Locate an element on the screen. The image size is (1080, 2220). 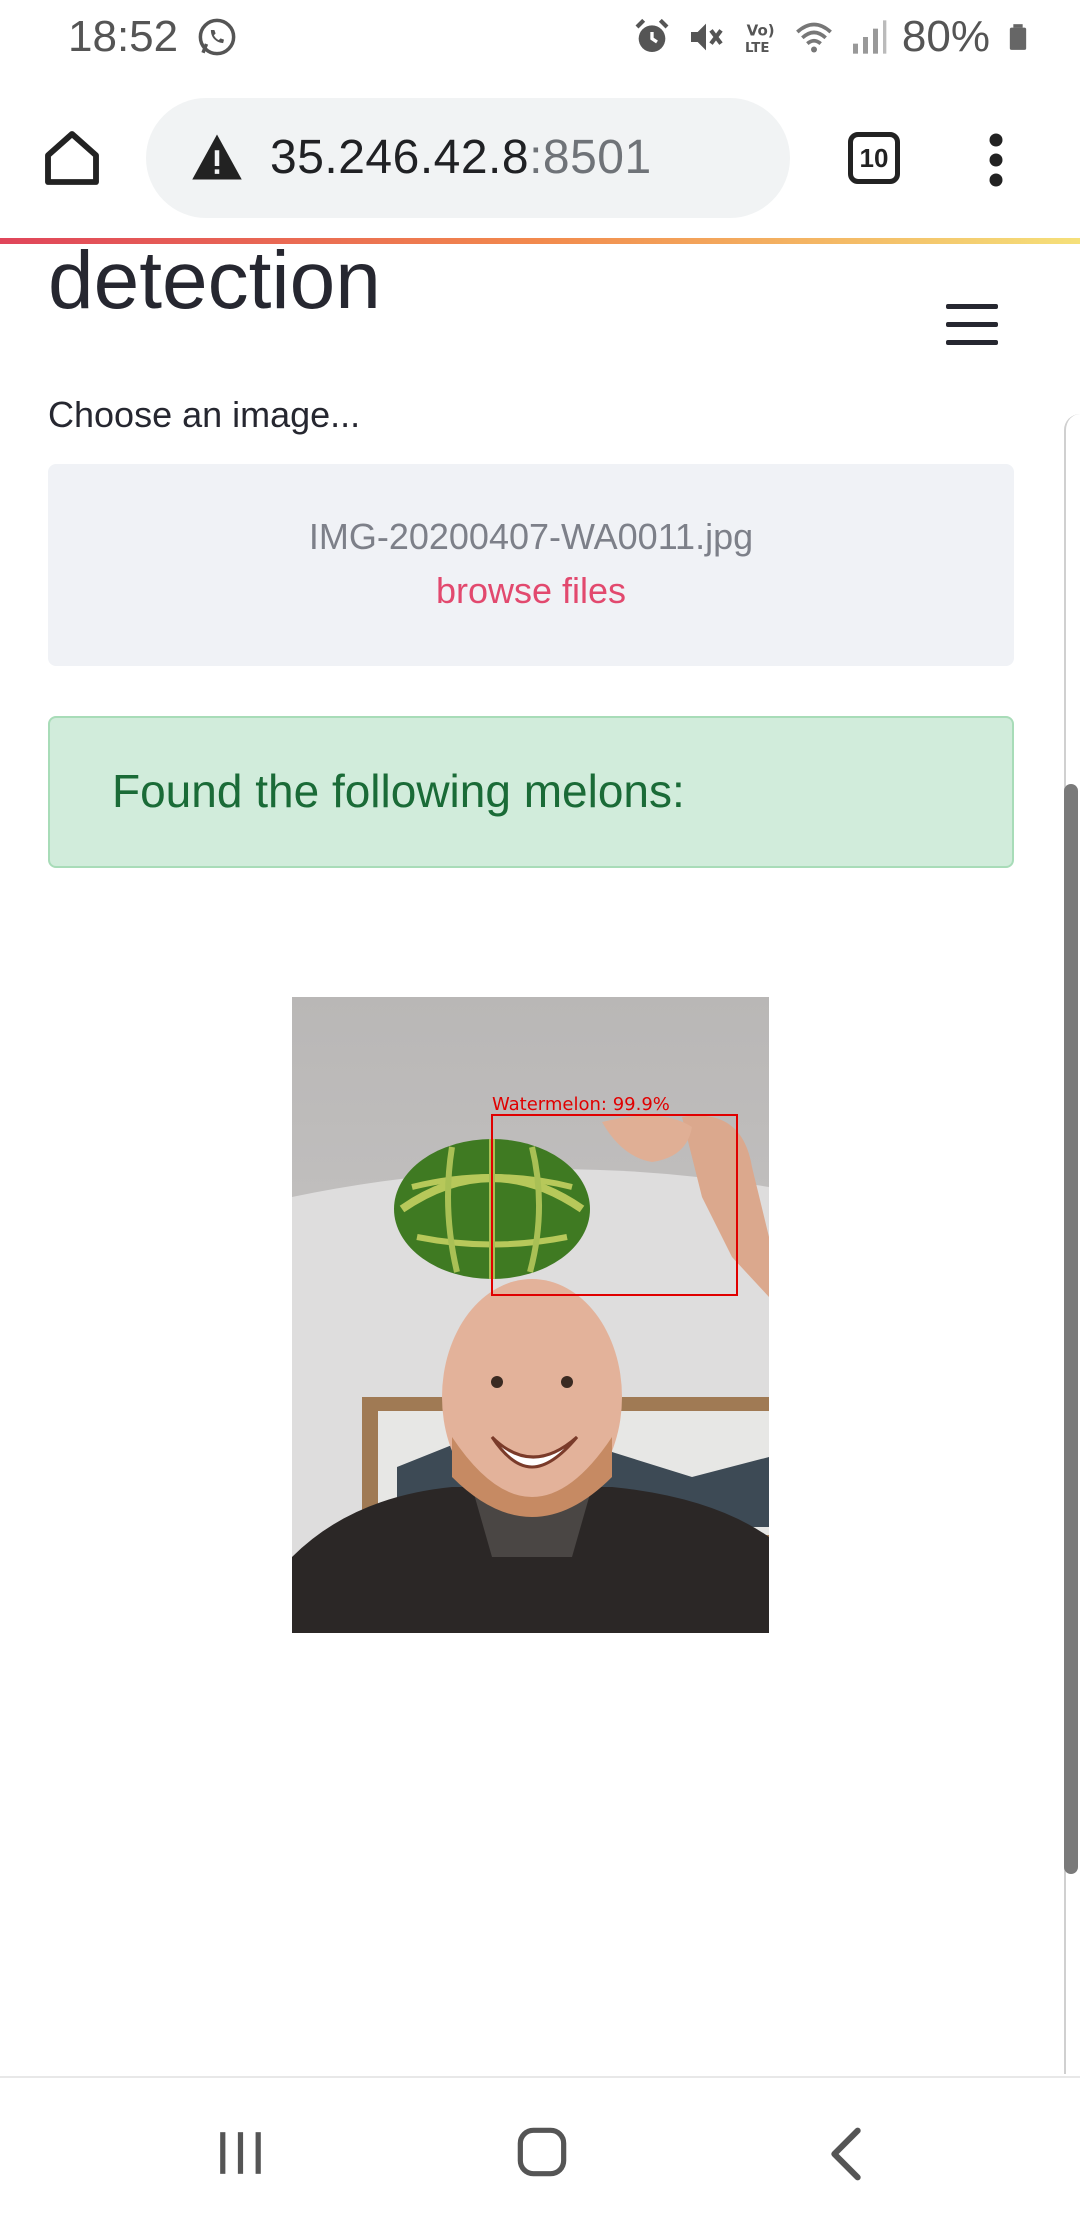
battery-icon is located at coordinates (1018, 37).